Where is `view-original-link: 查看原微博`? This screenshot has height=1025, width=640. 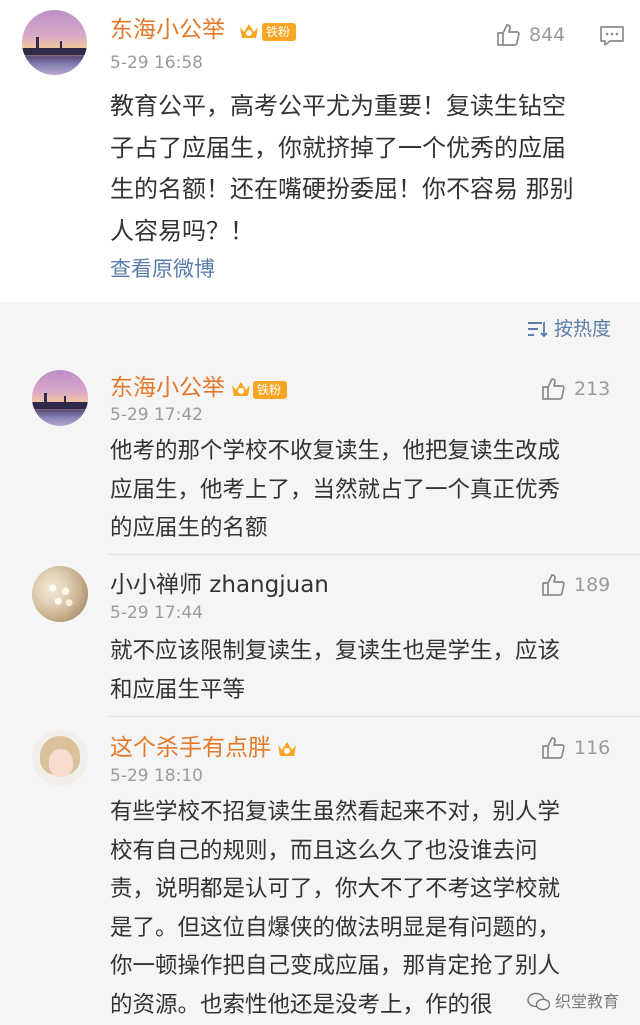 view-original-link: 查看原微博 is located at coordinates (162, 269).